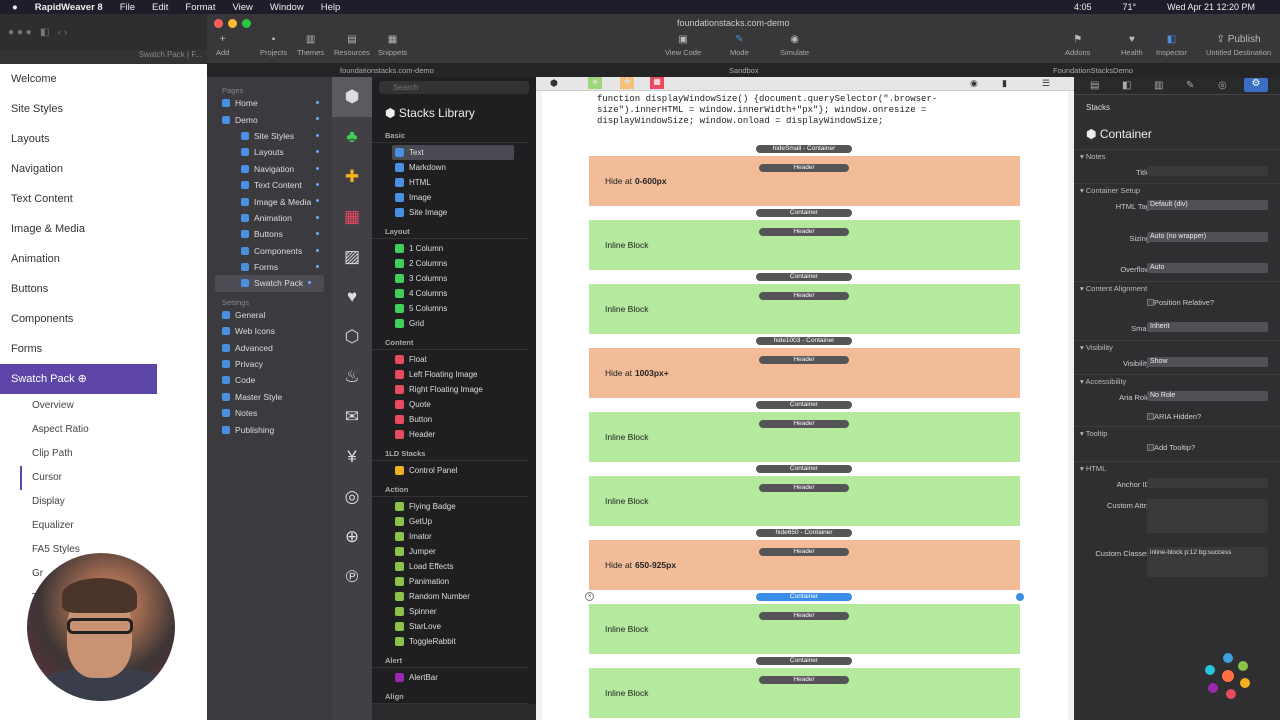 This screenshot has height=720, width=1280. What do you see at coordinates (78, 199) in the screenshot?
I see `web-nav-text-content: Text Content` at bounding box center [78, 199].